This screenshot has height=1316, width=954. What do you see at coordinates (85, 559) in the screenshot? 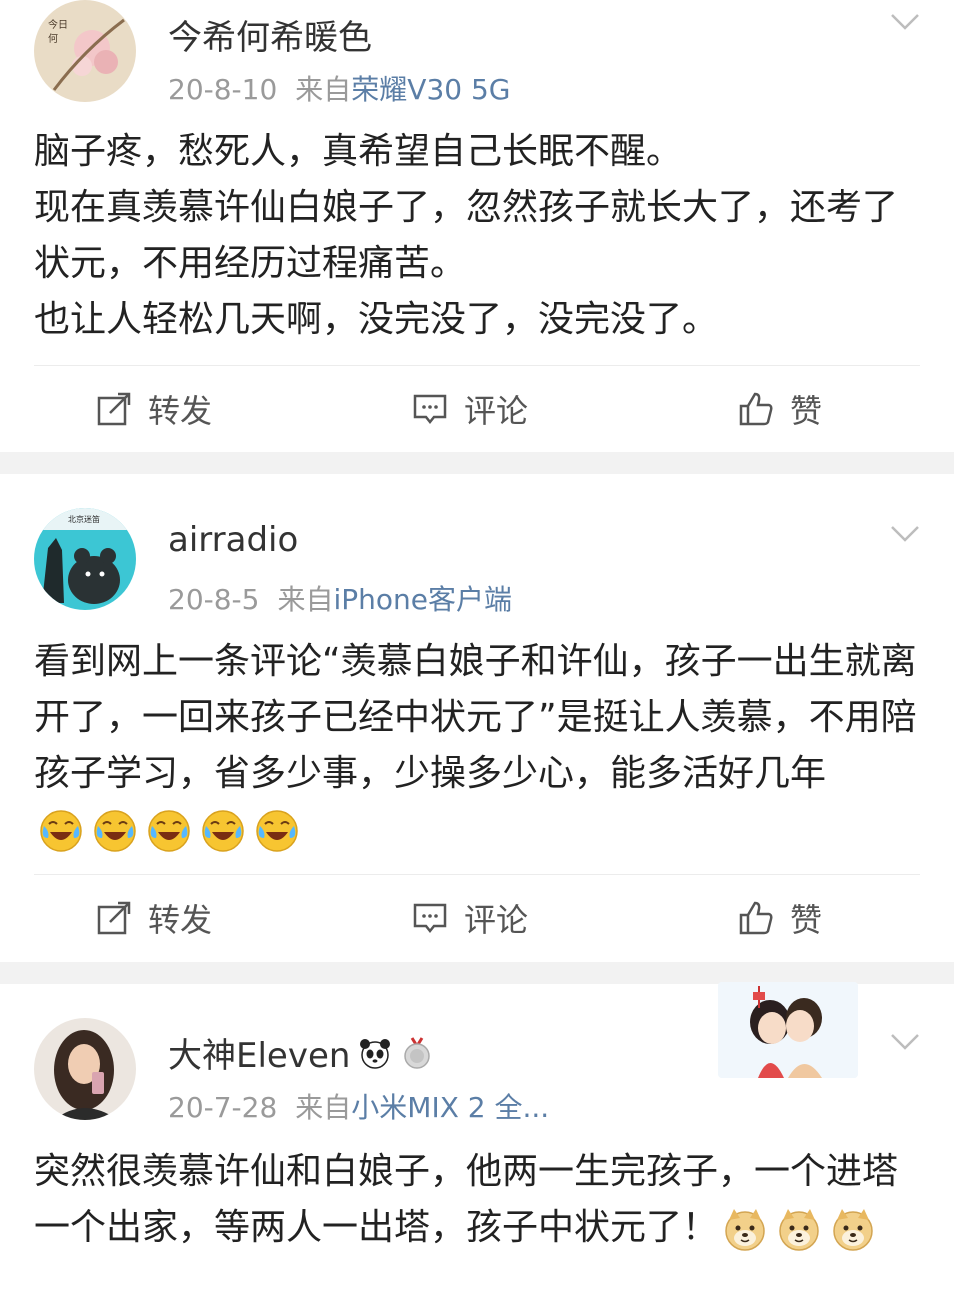
I see `avatar: 北京迷笛` at bounding box center [85, 559].